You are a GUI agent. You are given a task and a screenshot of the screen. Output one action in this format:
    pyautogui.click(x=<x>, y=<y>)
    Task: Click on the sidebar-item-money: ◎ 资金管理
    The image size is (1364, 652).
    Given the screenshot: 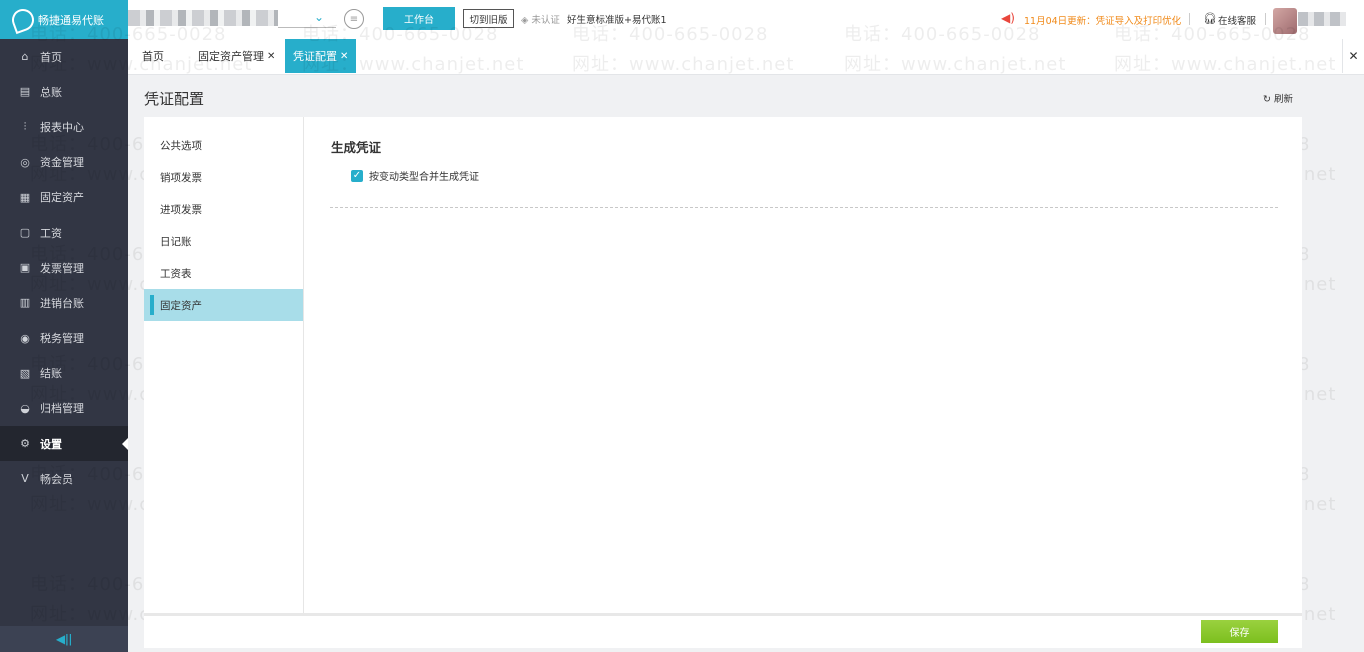 What is the action you would take?
    pyautogui.click(x=64, y=162)
    